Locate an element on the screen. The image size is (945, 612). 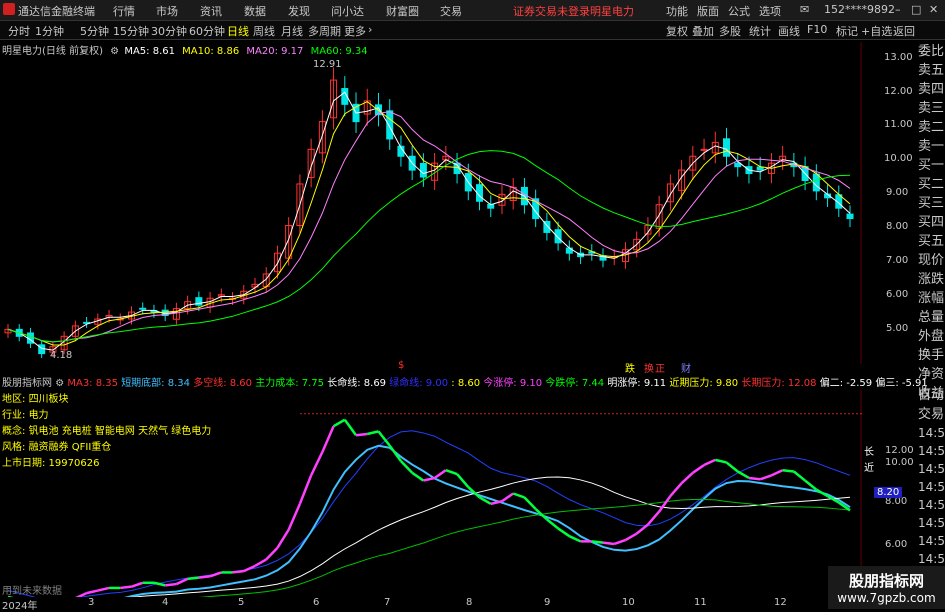
price-tick: 10.00 is located at coordinates (898, 158).